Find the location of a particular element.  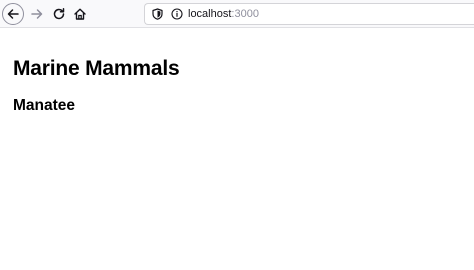

reload-button is located at coordinates (59, 14).